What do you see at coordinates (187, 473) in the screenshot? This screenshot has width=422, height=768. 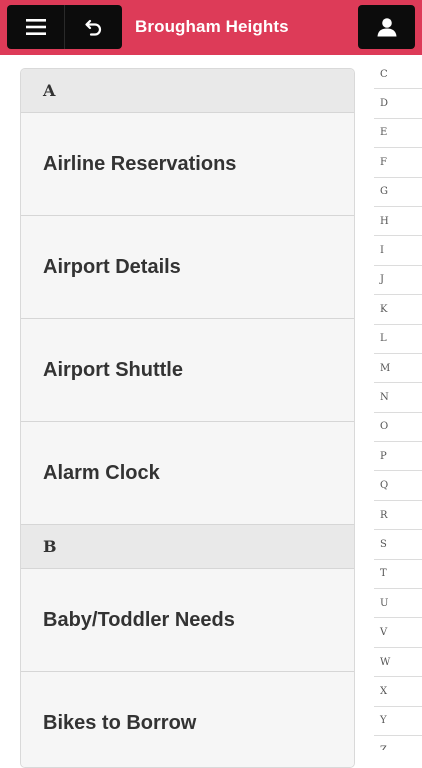 I see `list-item-alarm-clock: Alarm Clock` at bounding box center [187, 473].